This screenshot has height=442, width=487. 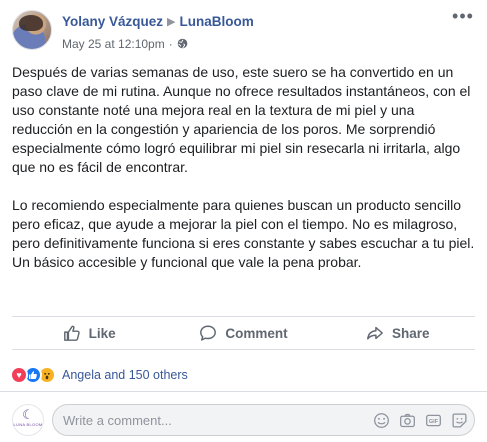 What do you see at coordinates (32, 30) in the screenshot?
I see `author-avatar` at bounding box center [32, 30].